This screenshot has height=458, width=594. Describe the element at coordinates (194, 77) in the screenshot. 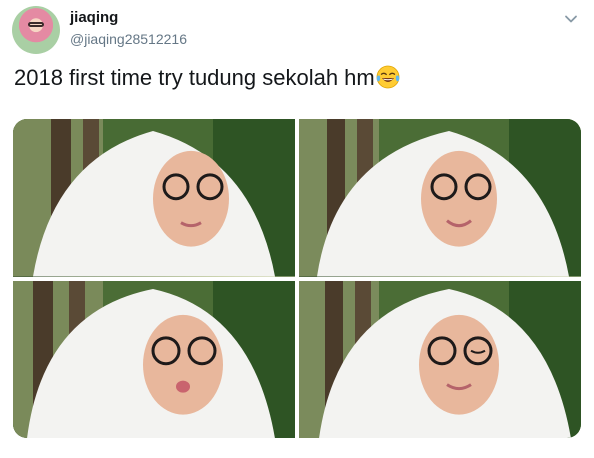

I see `tweet-text-content: 2018 first time try tudung sekolah hm` at that location.